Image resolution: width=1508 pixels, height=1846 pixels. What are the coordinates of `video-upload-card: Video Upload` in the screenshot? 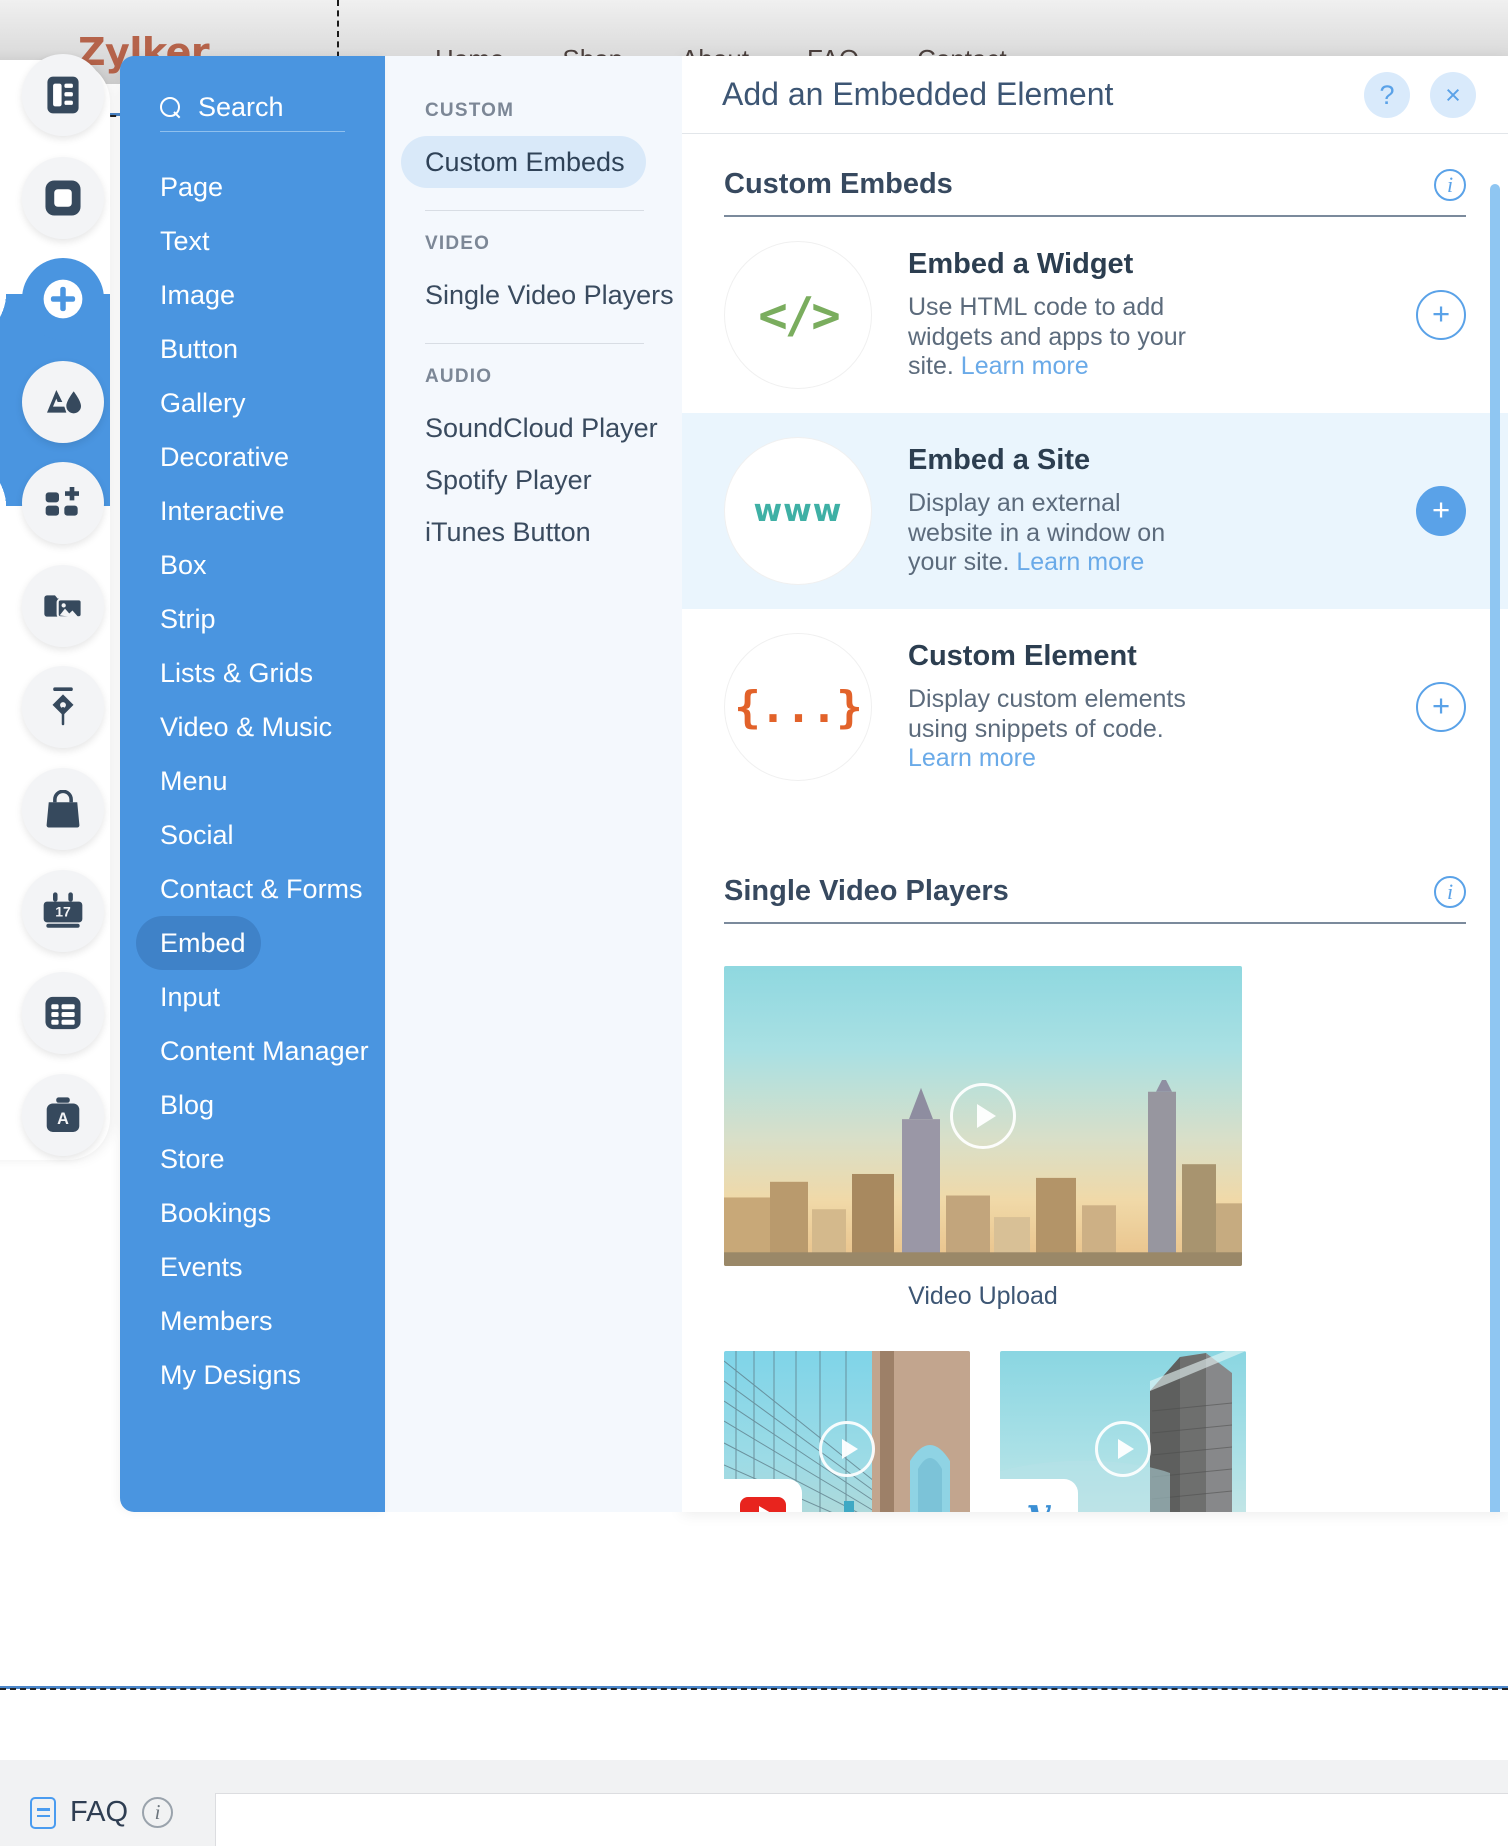 It's located at (1095, 1138).